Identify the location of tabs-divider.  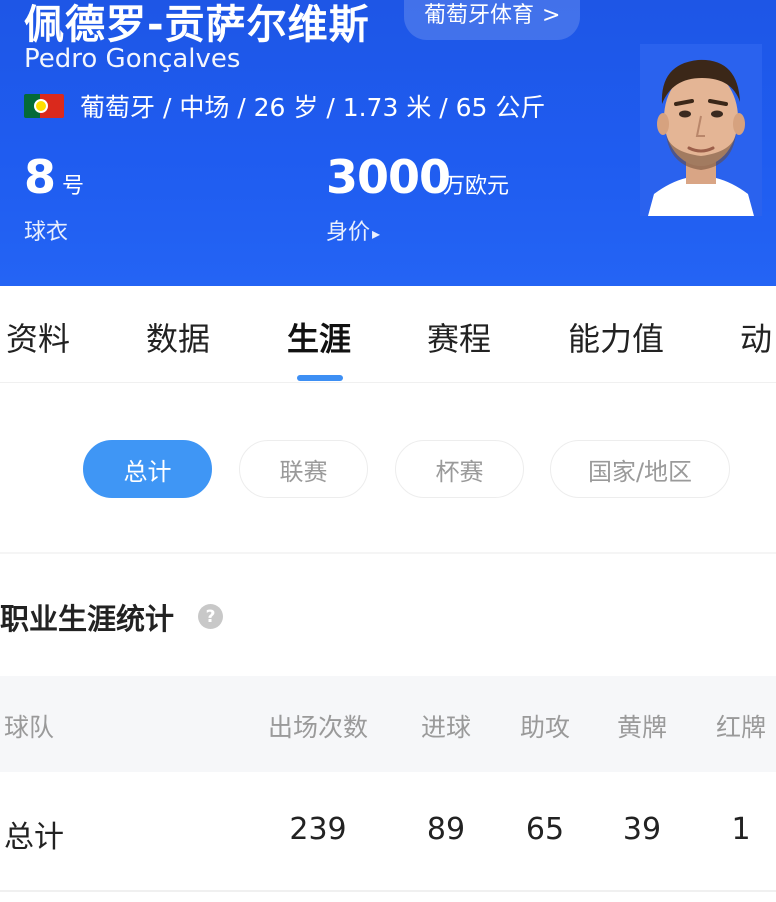
(388, 382).